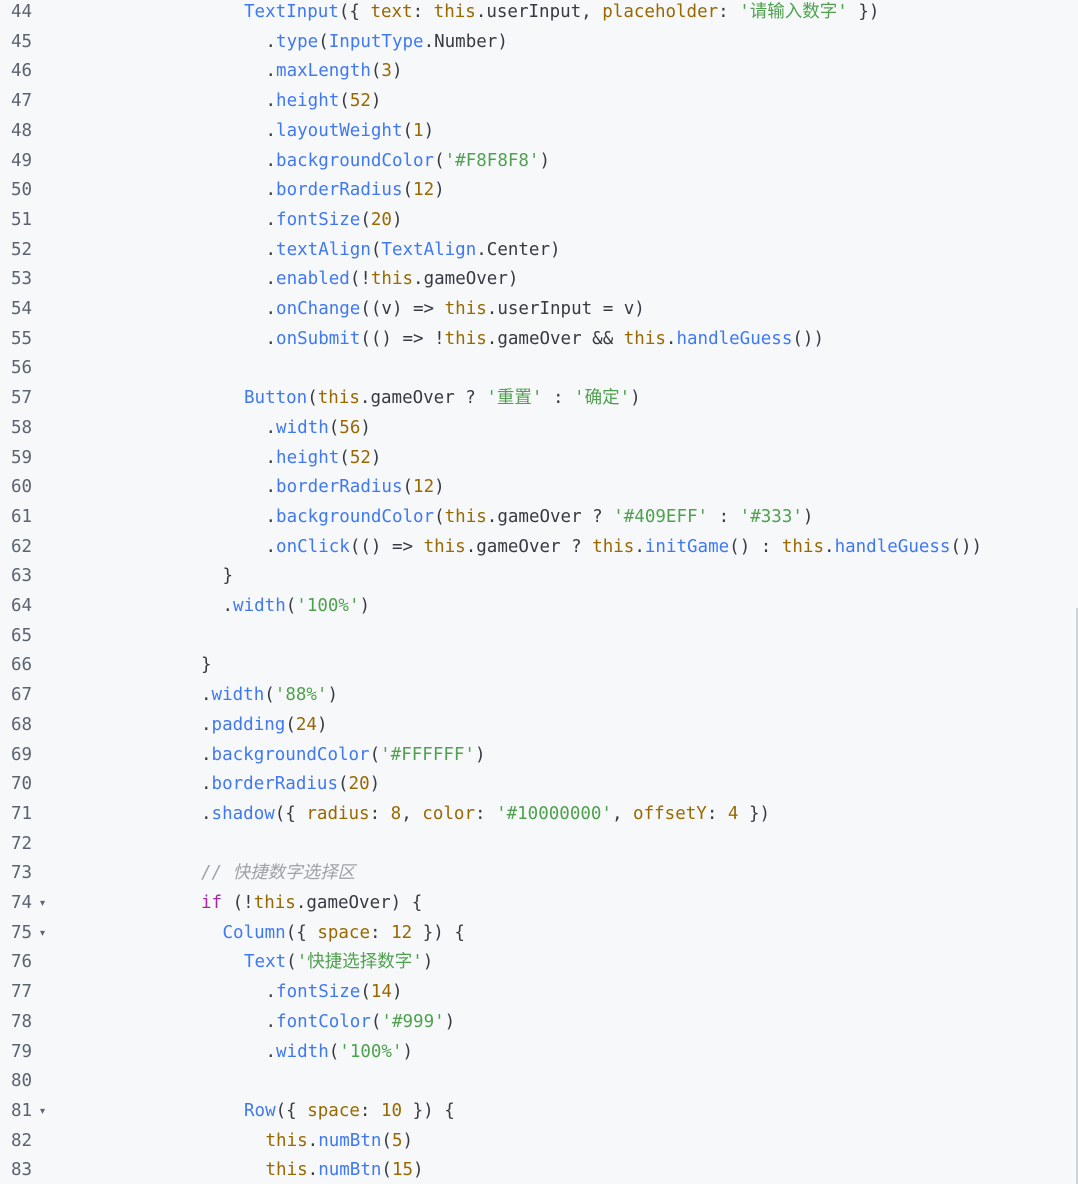 The width and height of the screenshot is (1078, 1184). I want to click on code-line: 50 .borderRadius(12), so click(539, 191).